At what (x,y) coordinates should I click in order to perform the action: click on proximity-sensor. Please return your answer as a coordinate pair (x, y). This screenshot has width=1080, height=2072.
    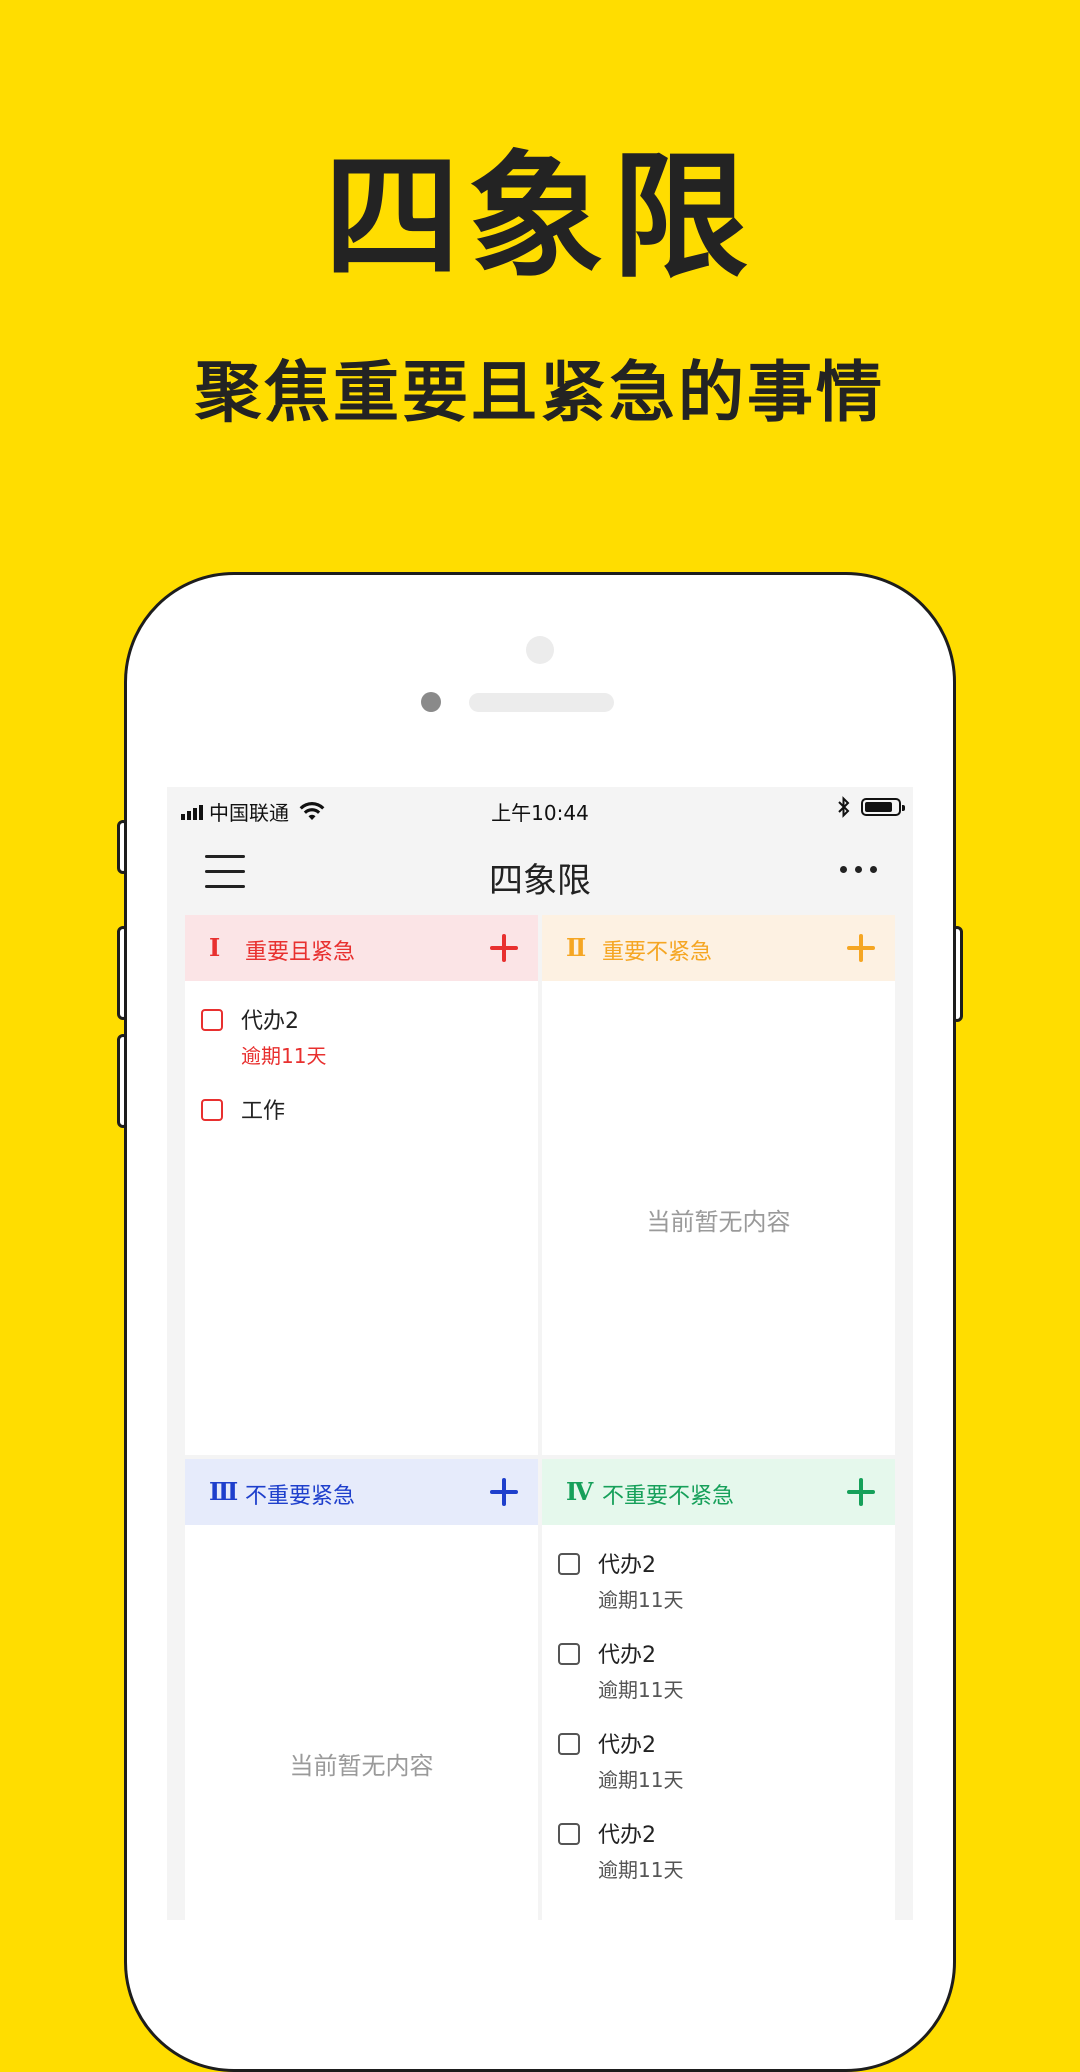
    Looking at the image, I should click on (431, 702).